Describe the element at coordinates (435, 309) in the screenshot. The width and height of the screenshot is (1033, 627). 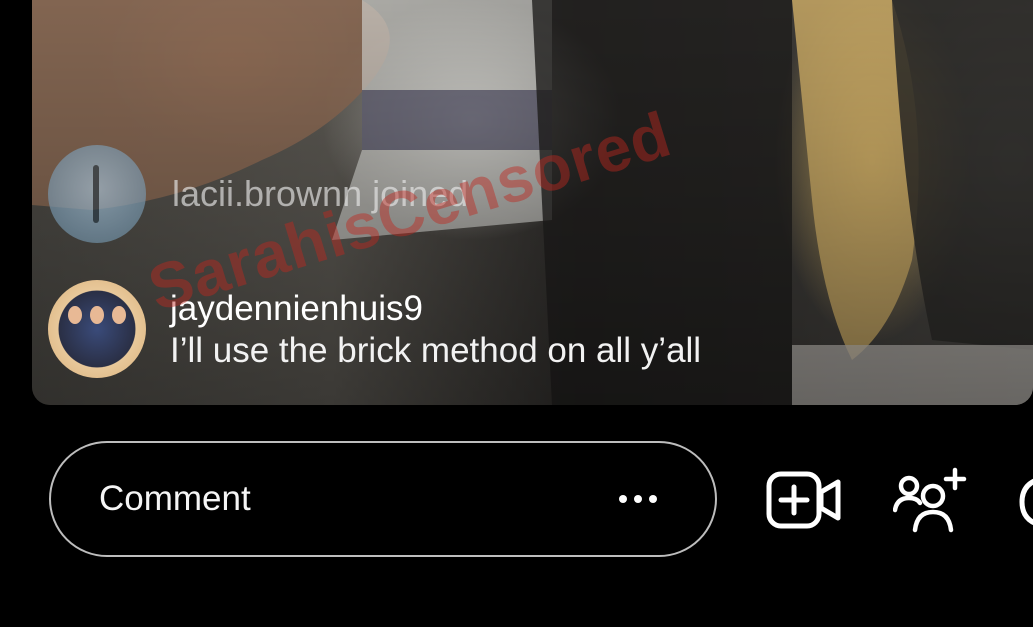
I see `comment-username: jaydennienhuis9` at that location.